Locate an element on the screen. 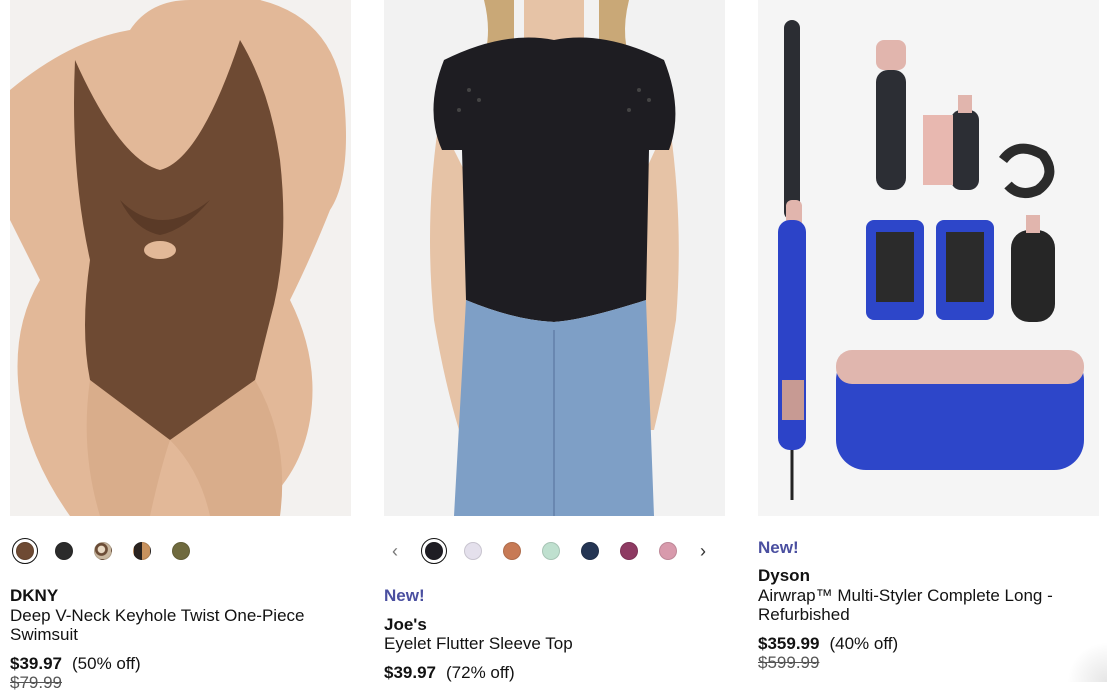 The width and height of the screenshot is (1107, 693). discount-label: (50% off) is located at coordinates (106, 663).